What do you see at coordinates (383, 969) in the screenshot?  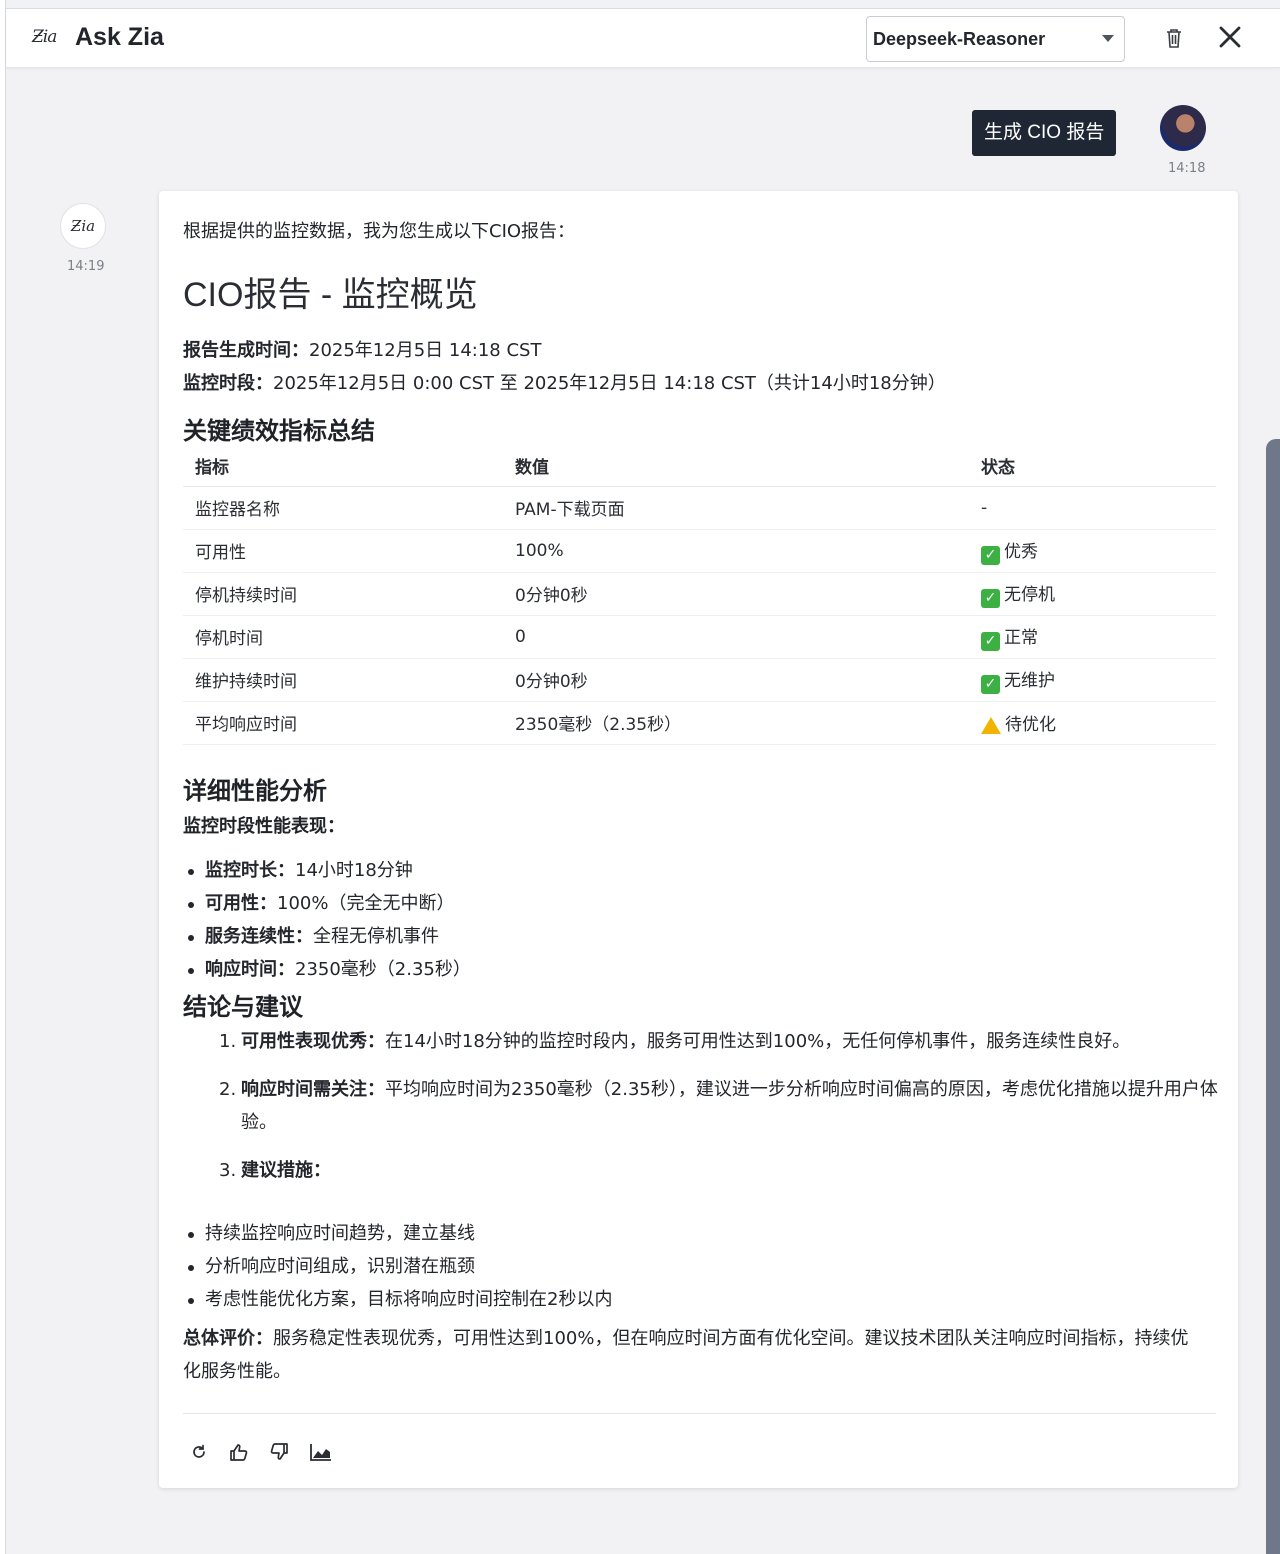 I see `list-item-value: 2350毫秒（2.35秒）` at bounding box center [383, 969].